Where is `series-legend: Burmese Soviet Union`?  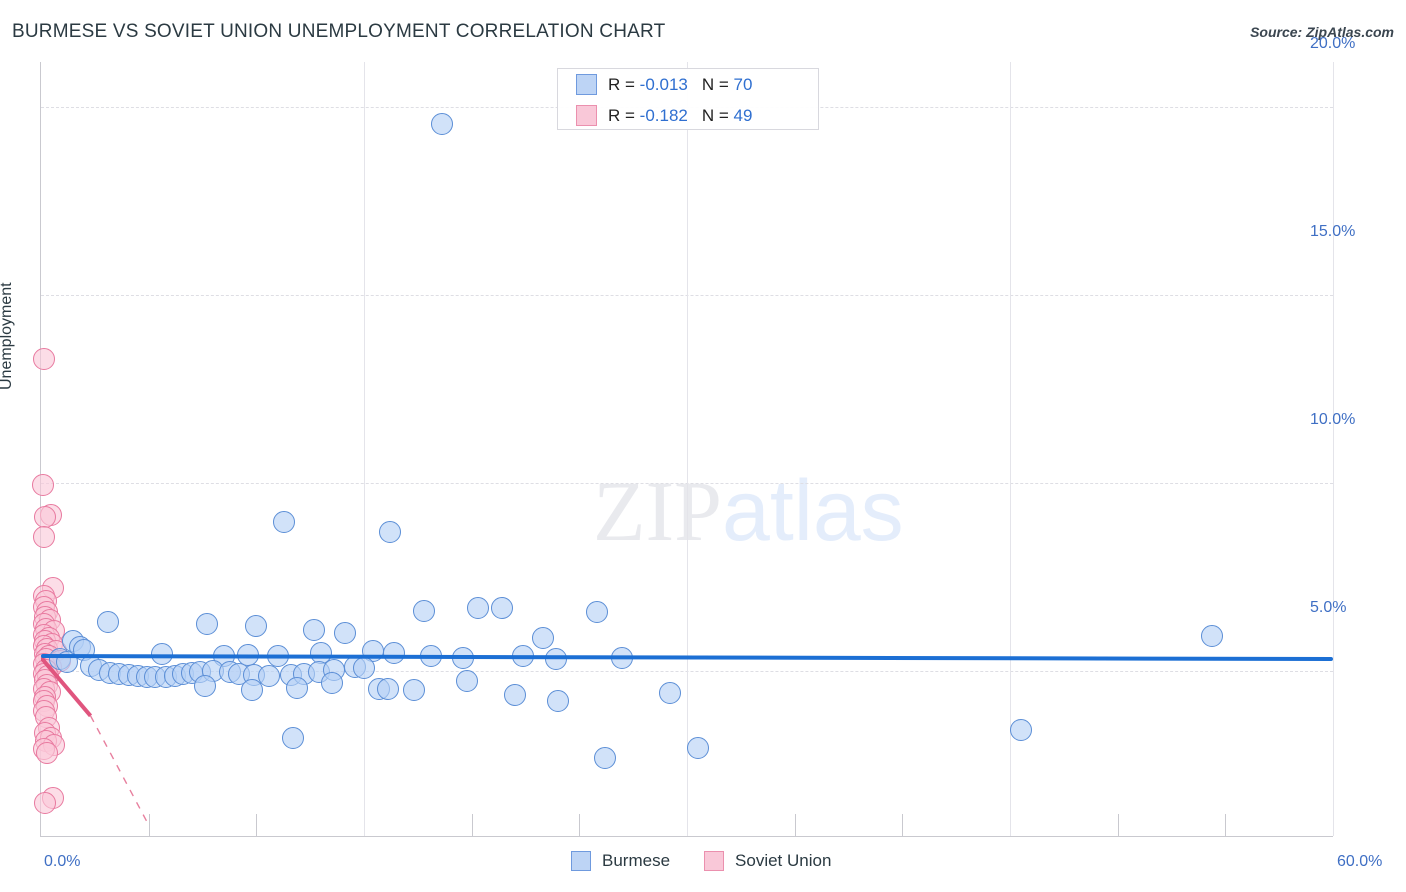
series-legend: Burmese Soviet Union is located at coordinates (718, 861).